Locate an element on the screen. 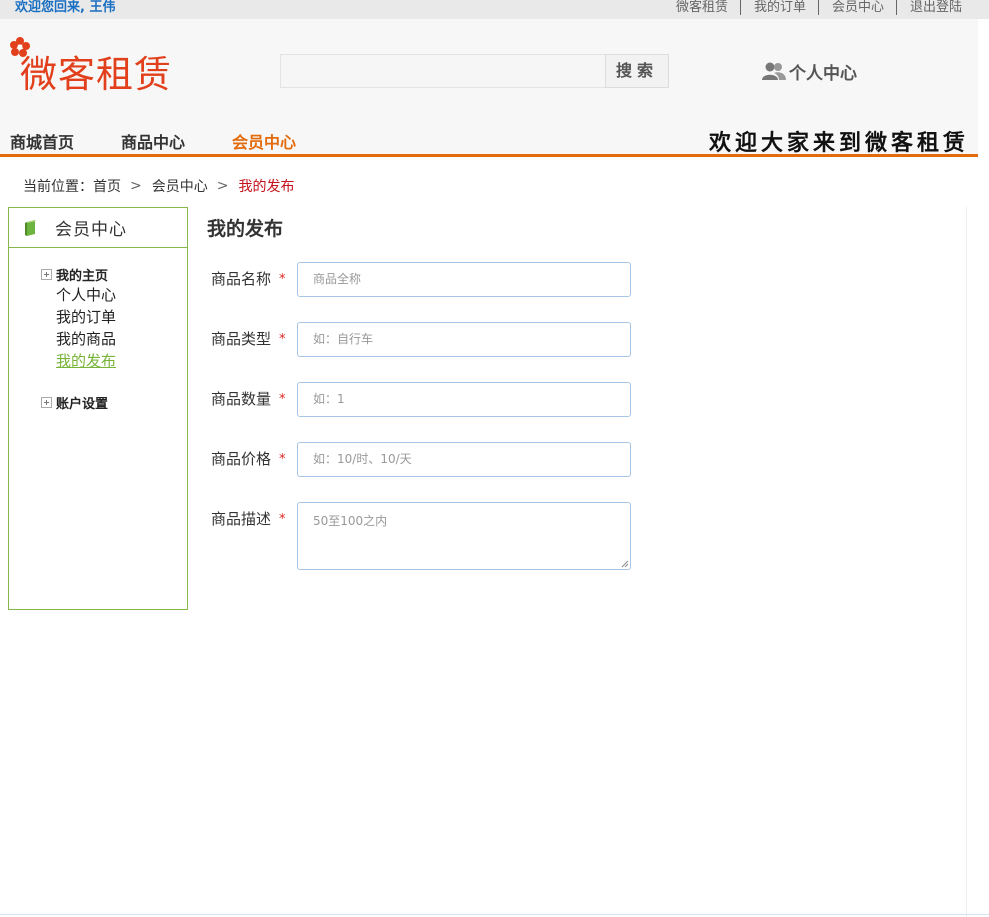  field-label: 商品类型 * is located at coordinates (254, 339).